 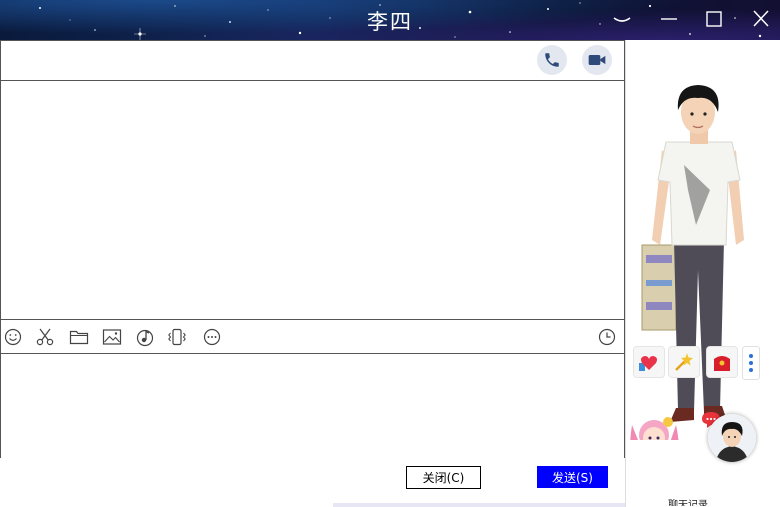 I want to click on music-icon, so click(x=145, y=337).